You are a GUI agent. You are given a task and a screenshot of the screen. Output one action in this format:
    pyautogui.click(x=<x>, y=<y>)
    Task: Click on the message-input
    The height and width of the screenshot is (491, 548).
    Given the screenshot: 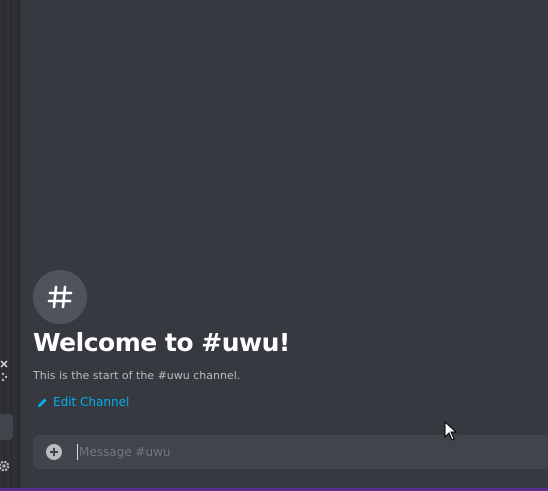 What is the action you would take?
    pyautogui.click(x=309, y=452)
    